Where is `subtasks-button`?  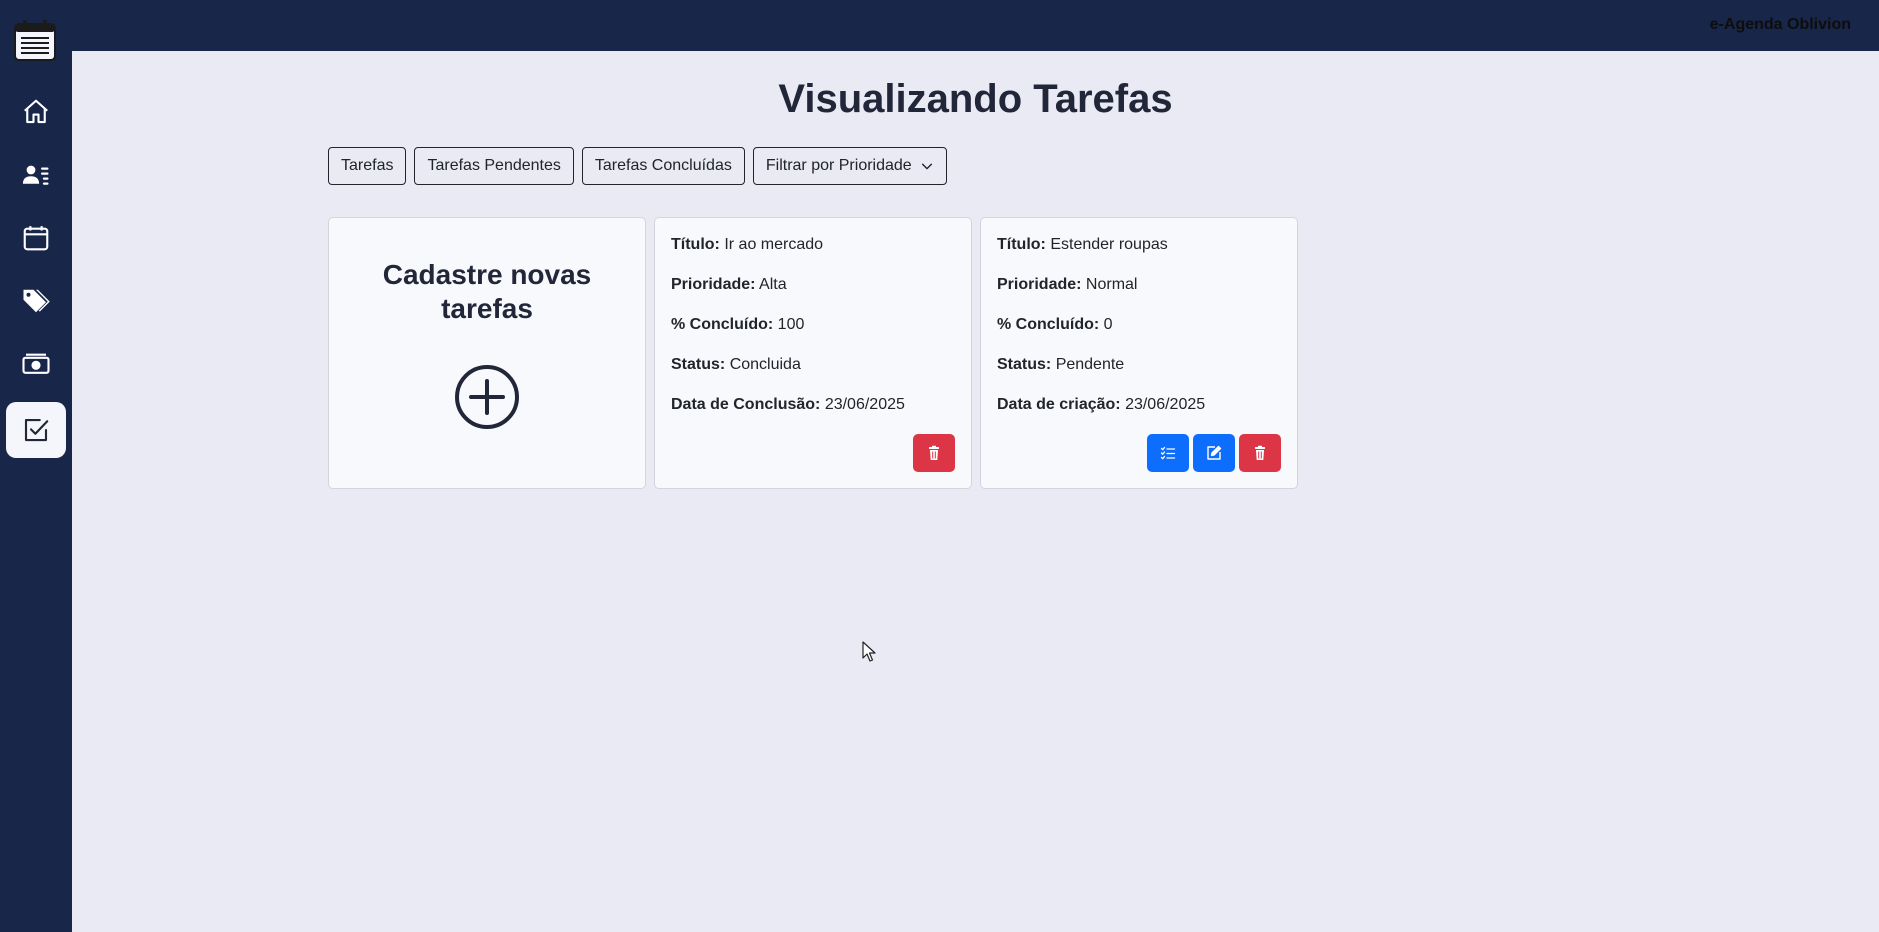
subtasks-button is located at coordinates (1168, 453).